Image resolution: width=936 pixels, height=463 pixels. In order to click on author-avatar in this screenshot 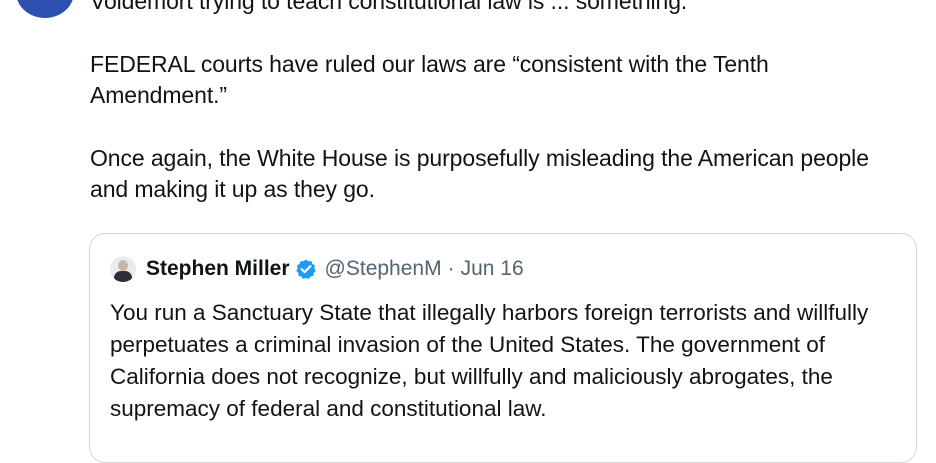, I will do `click(45, 9)`.